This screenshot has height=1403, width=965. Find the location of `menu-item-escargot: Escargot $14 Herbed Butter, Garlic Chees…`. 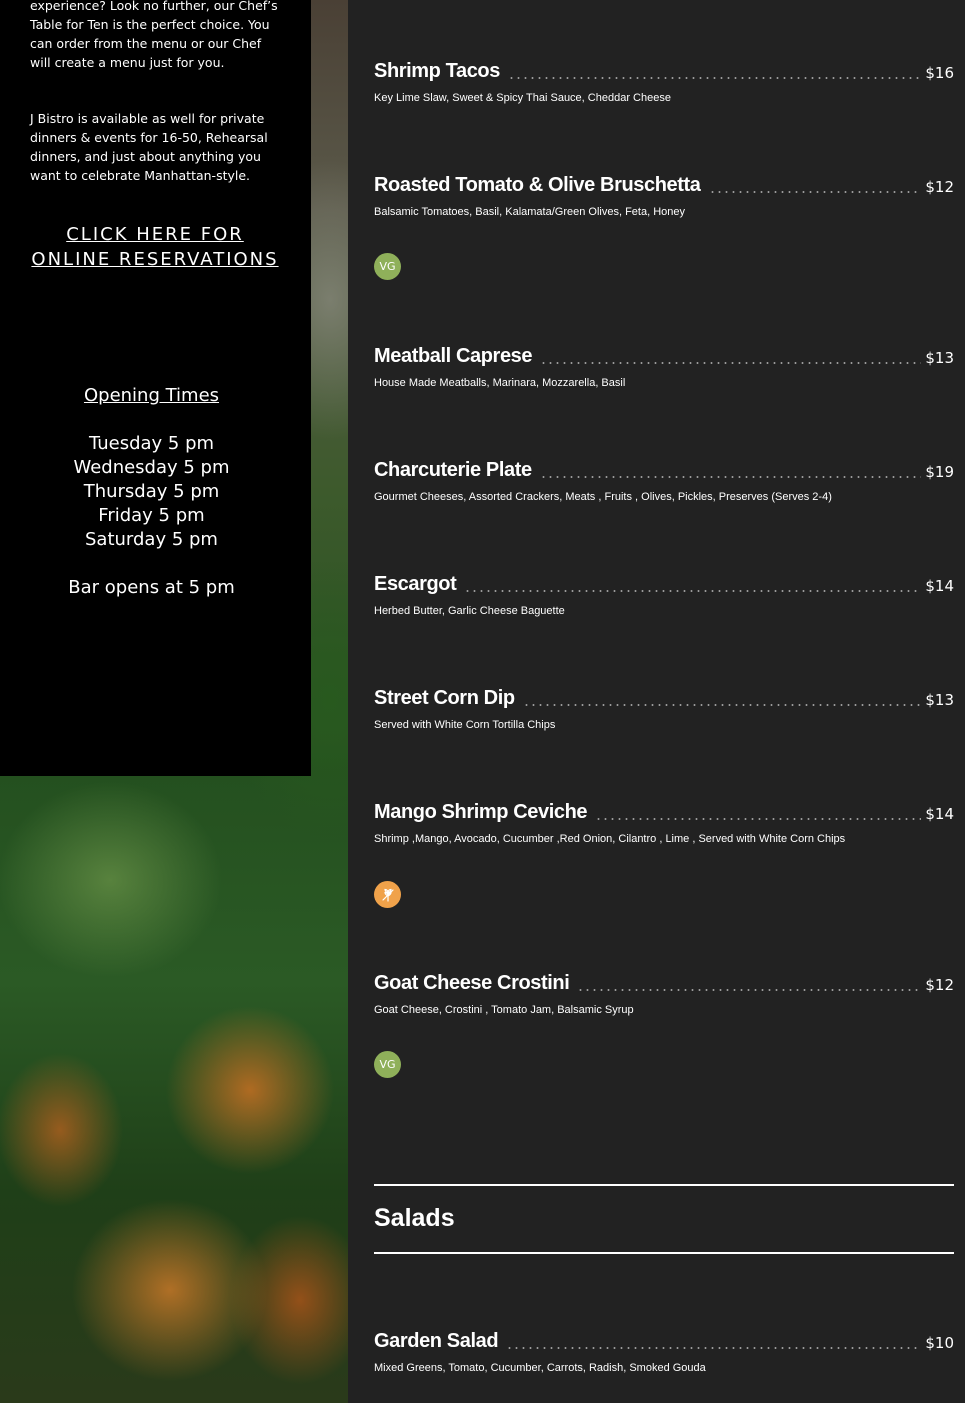

menu-item-escargot: Escargot $14 Herbed Butter, Garlic Chees… is located at coordinates (664, 594).